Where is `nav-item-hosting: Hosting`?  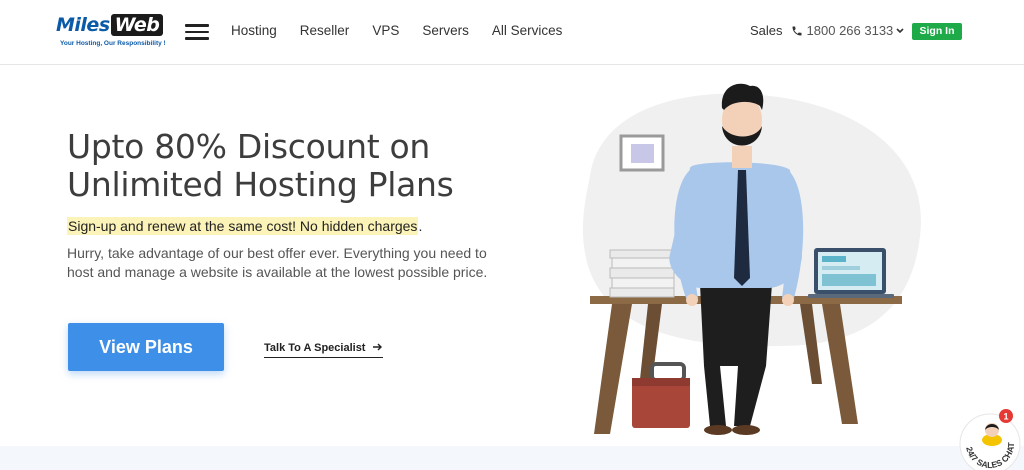 nav-item-hosting: Hosting is located at coordinates (254, 30).